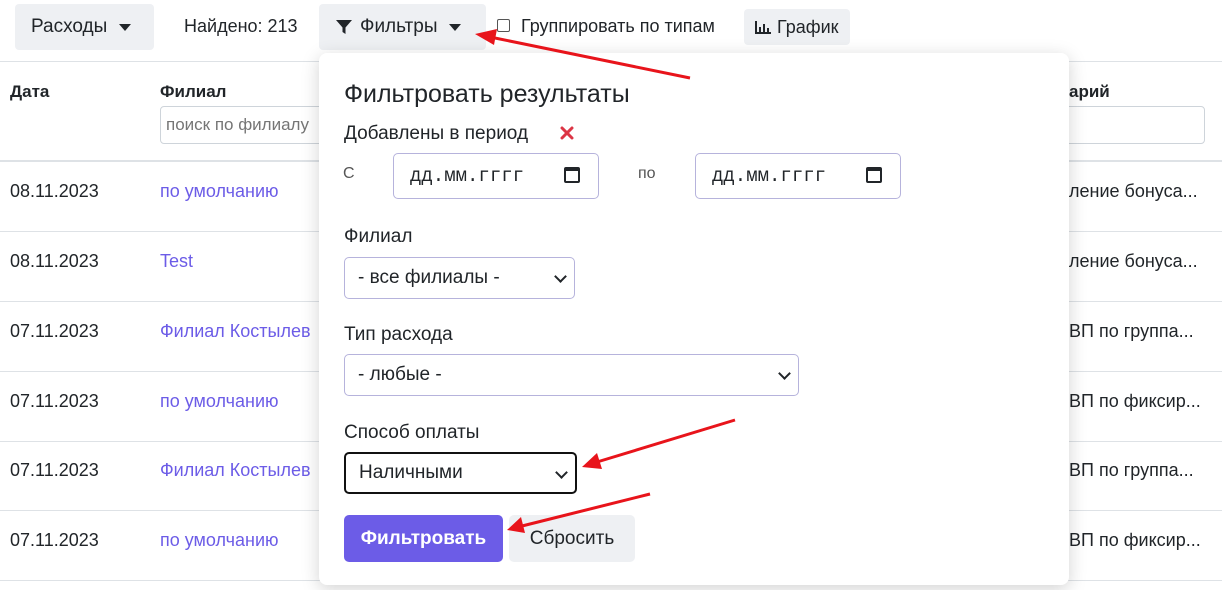 The height and width of the screenshot is (590, 1222). Describe the element at coordinates (250, 125) in the screenshot. I see `branch-search-input` at that location.